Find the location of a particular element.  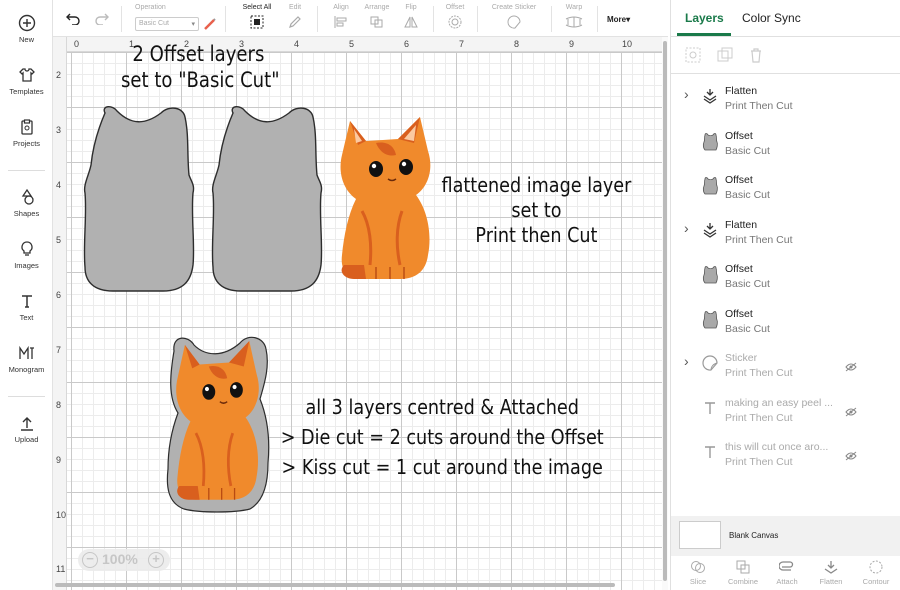

templates-button: Templates is located at coordinates (26, 81).